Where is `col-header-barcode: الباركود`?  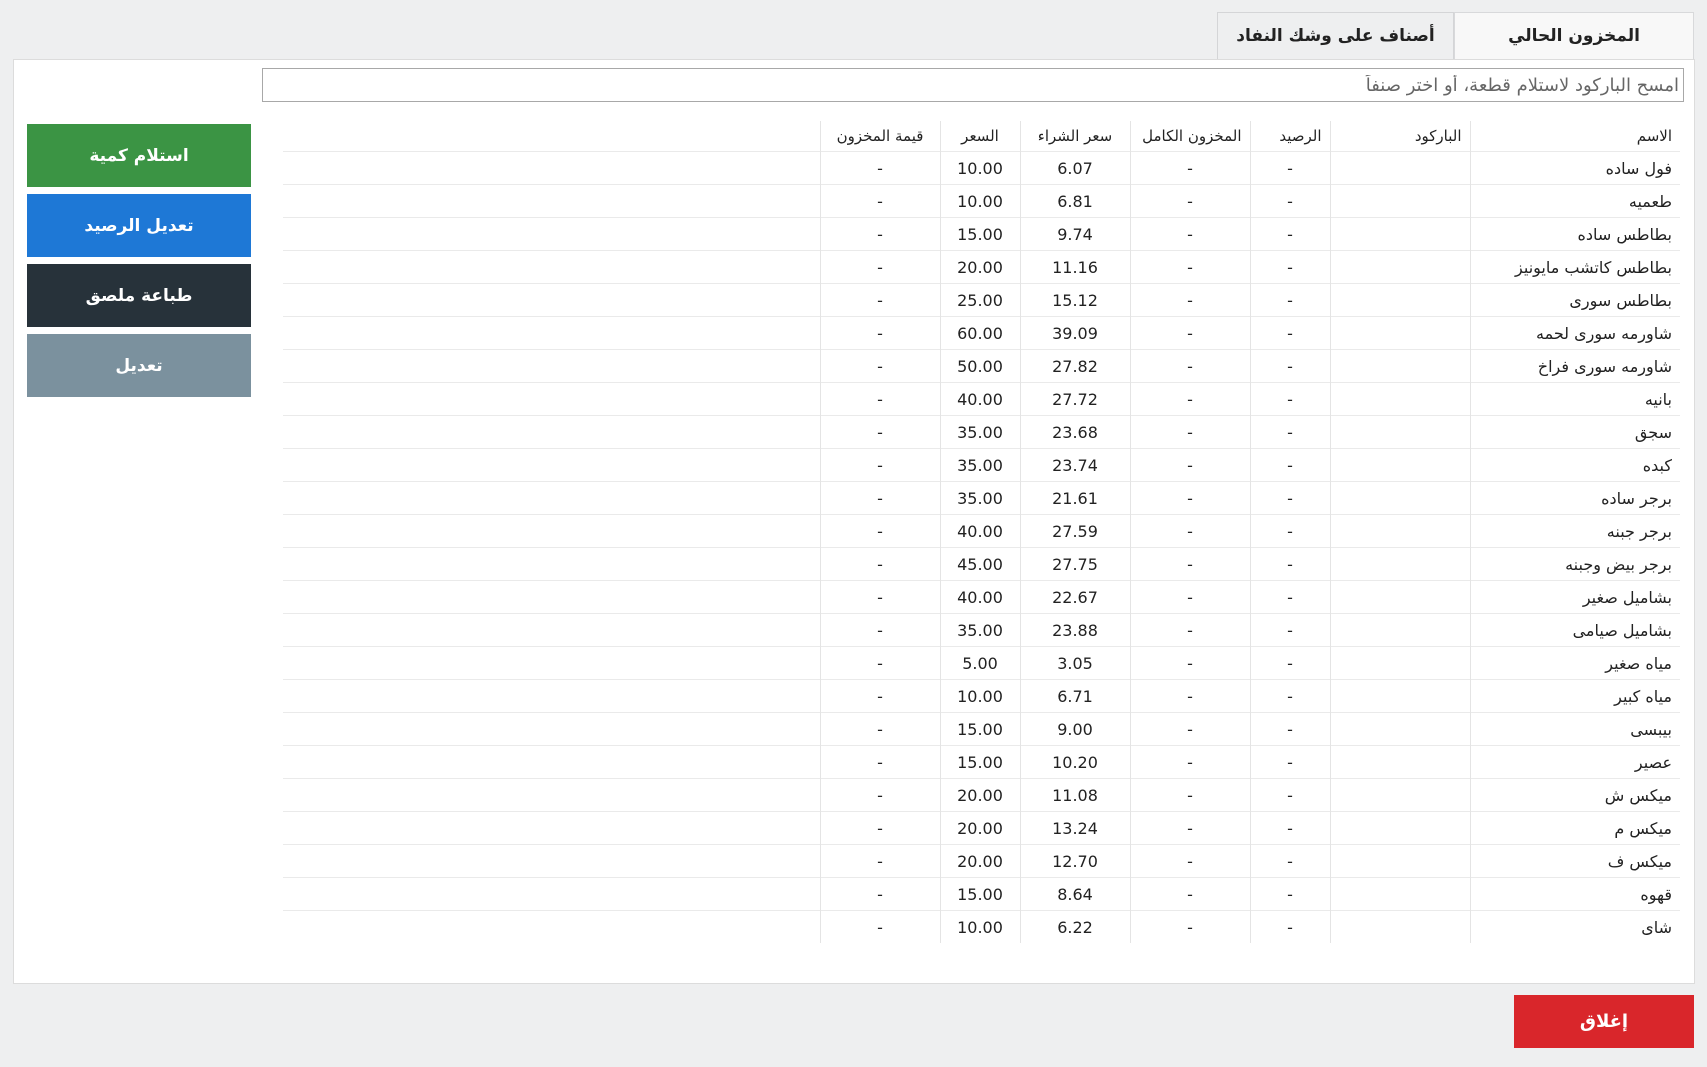
col-header-barcode: الباركود is located at coordinates (1399, 136).